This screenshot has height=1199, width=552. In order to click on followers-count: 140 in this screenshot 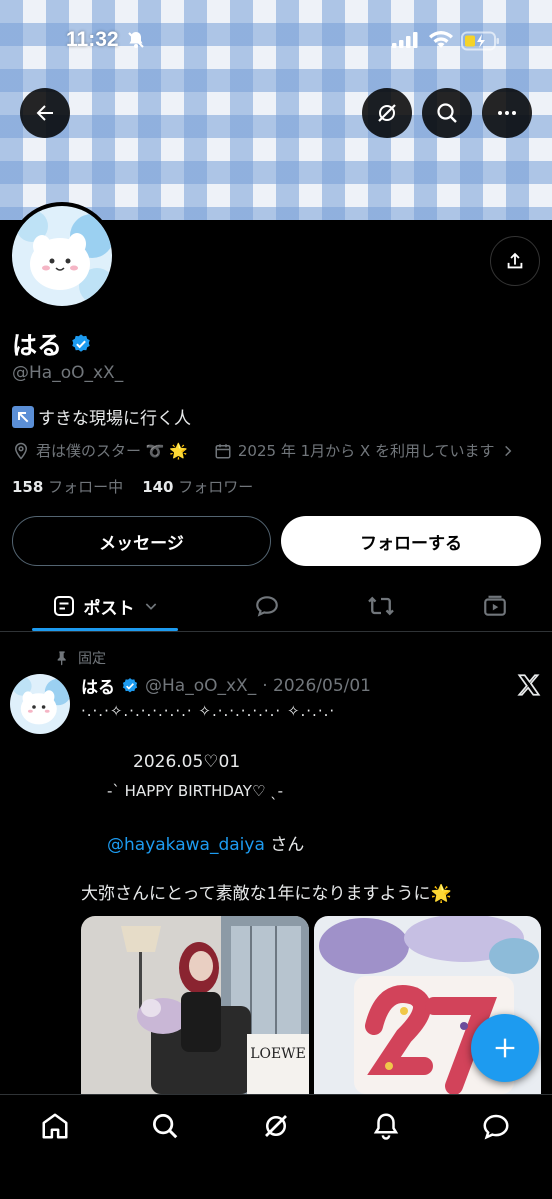, I will do `click(158, 487)`.